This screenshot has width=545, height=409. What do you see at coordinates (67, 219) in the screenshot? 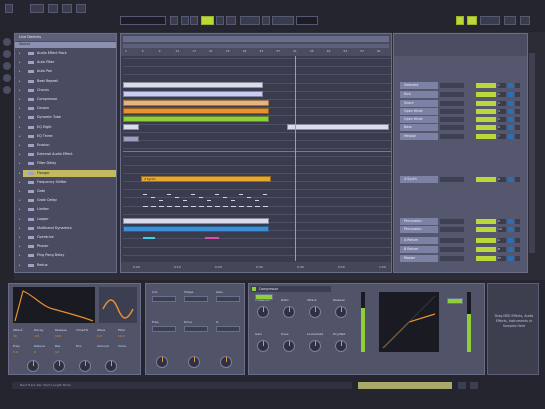
I see `browser-item: ▸ Looper` at bounding box center [67, 219].